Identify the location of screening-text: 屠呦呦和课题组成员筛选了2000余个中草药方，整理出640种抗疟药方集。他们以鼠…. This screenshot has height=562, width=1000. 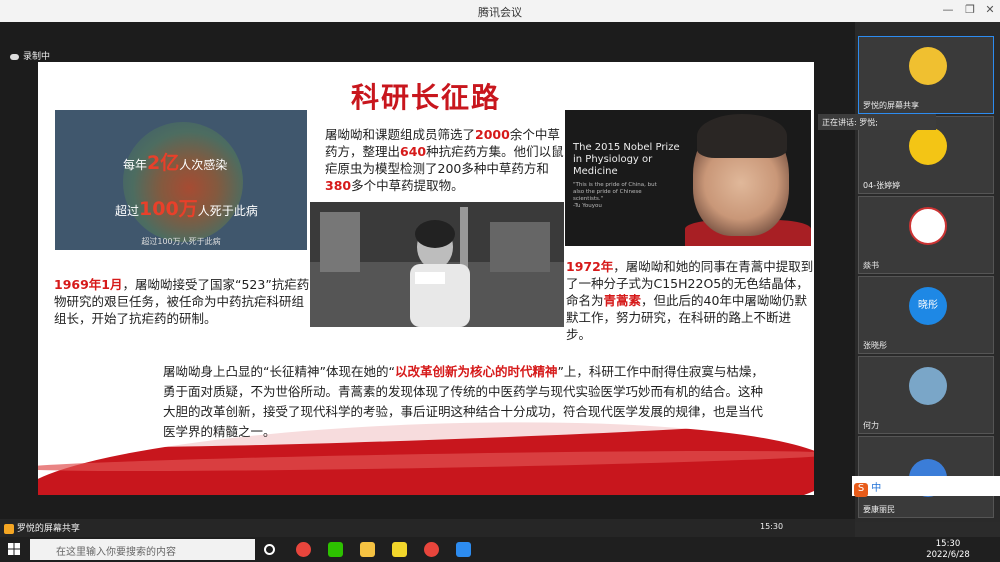
(444, 160).